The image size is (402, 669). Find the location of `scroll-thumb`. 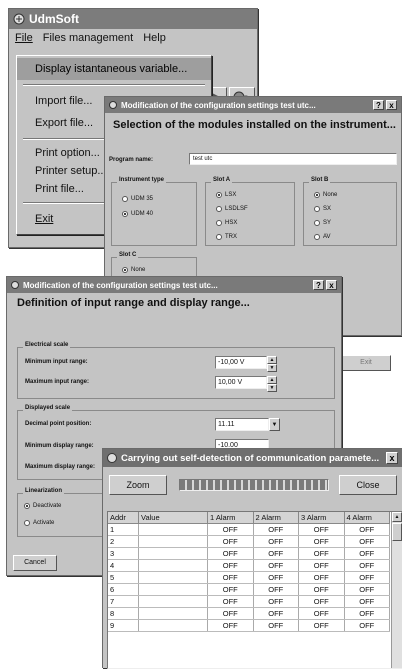

scroll-thumb is located at coordinates (397, 532).